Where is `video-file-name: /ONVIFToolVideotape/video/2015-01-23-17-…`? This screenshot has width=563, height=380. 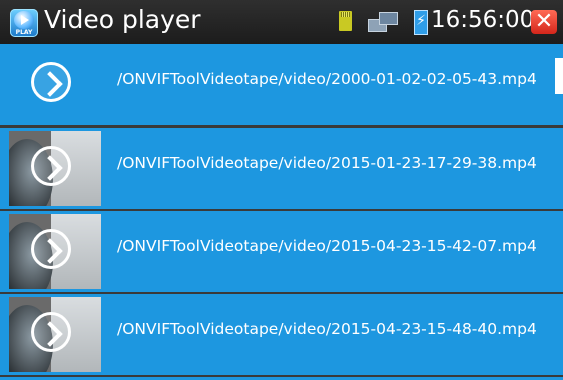 video-file-name: /ONVIFToolVideotape/video/2015-01-23-17-… is located at coordinates (327, 163).